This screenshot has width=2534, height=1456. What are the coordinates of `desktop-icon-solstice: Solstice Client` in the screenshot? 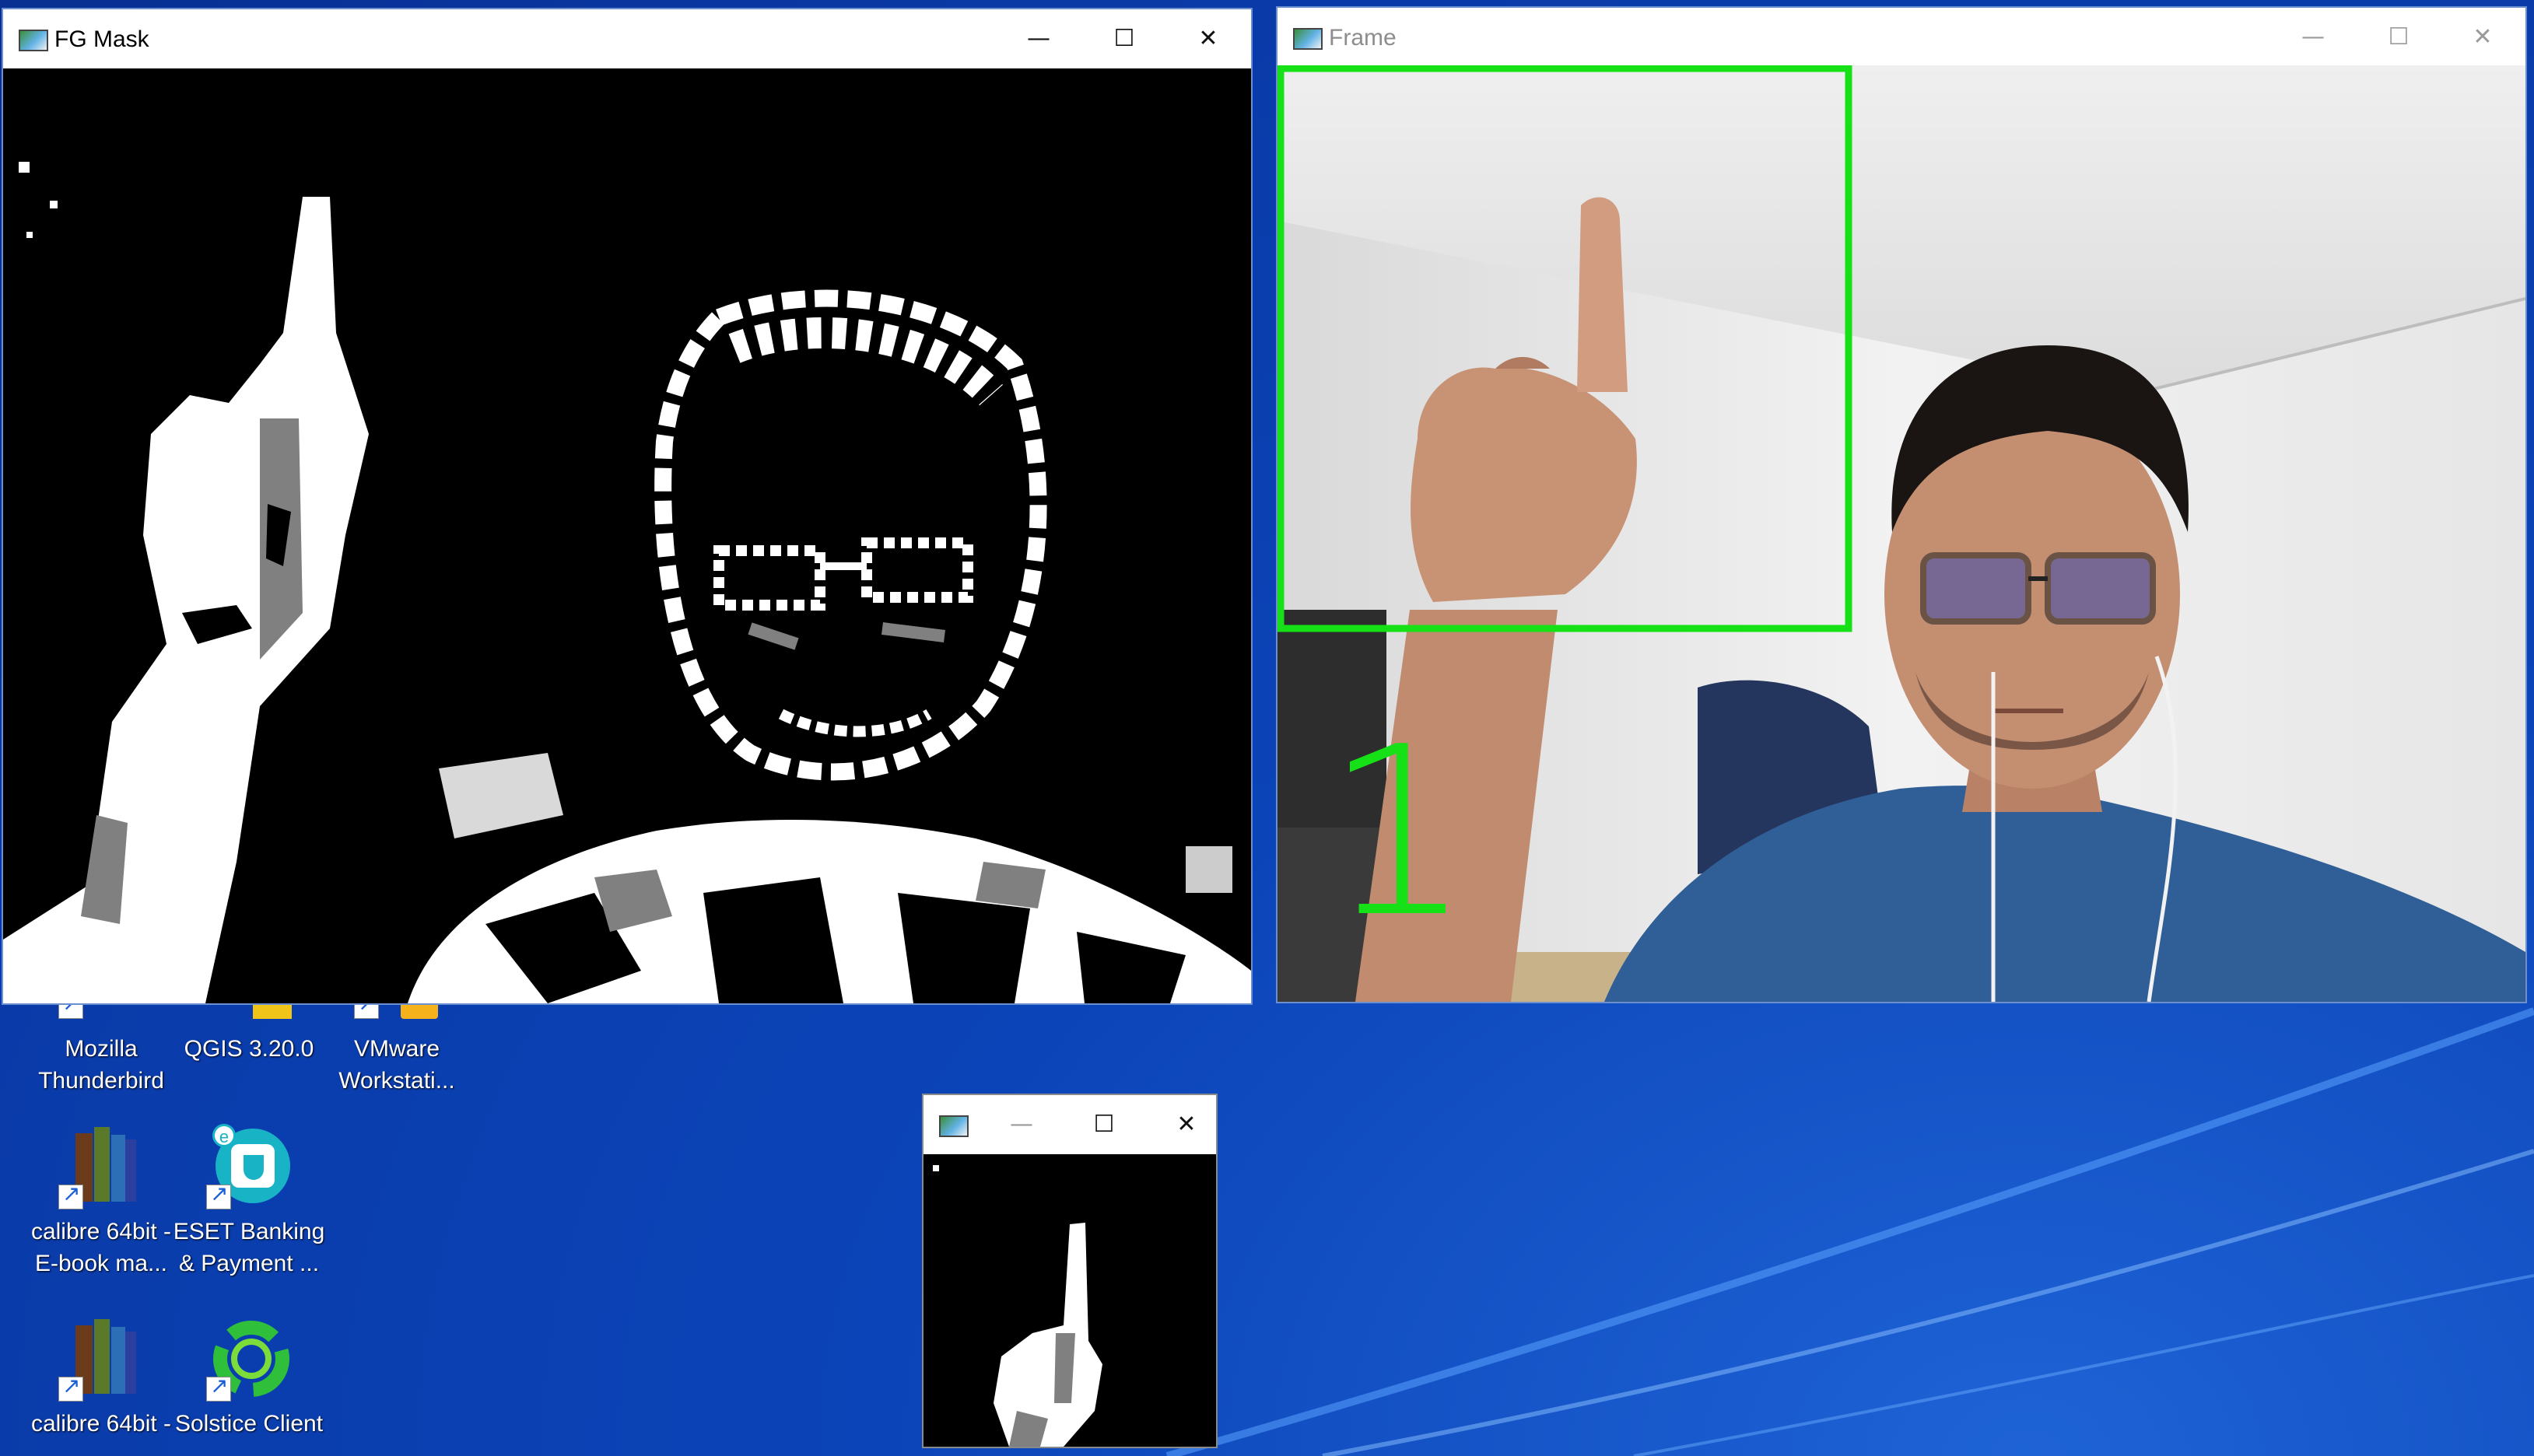 It's located at (249, 1378).